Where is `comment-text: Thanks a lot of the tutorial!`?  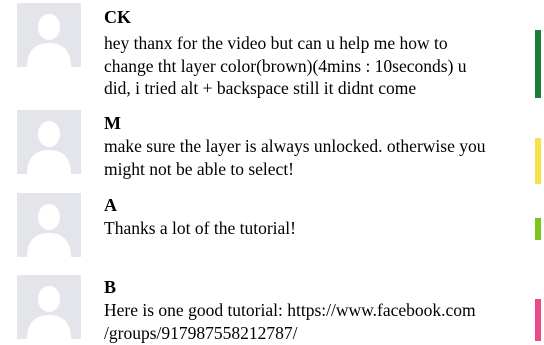 comment-text: Thanks a lot of the tutorial! is located at coordinates (200, 228).